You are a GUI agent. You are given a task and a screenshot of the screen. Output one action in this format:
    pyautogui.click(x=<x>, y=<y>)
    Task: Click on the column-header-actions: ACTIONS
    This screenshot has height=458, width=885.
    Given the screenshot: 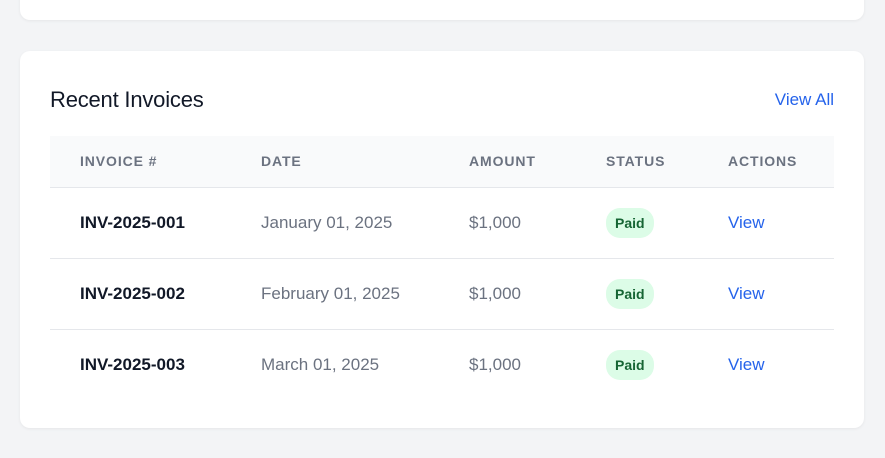 What is the action you would take?
    pyautogui.click(x=781, y=162)
    